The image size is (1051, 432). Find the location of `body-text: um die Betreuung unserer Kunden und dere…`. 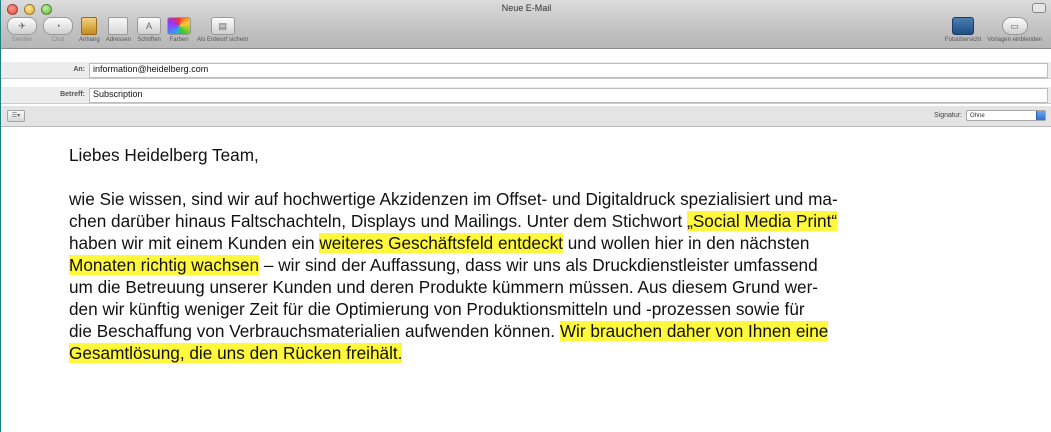

body-text: um die Betreuung unserer Kunden und dere… is located at coordinates (444, 287).